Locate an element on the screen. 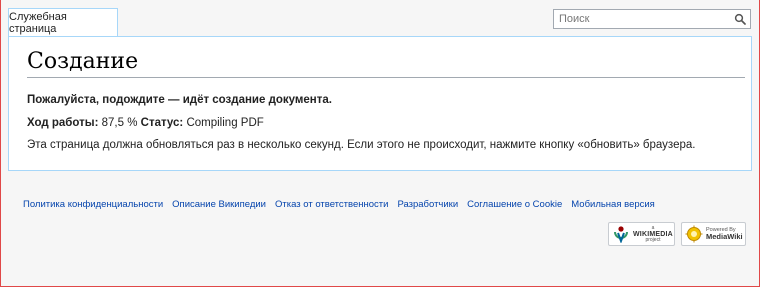 This screenshot has width=760, height=287. status-label: Статус: is located at coordinates (162, 123).